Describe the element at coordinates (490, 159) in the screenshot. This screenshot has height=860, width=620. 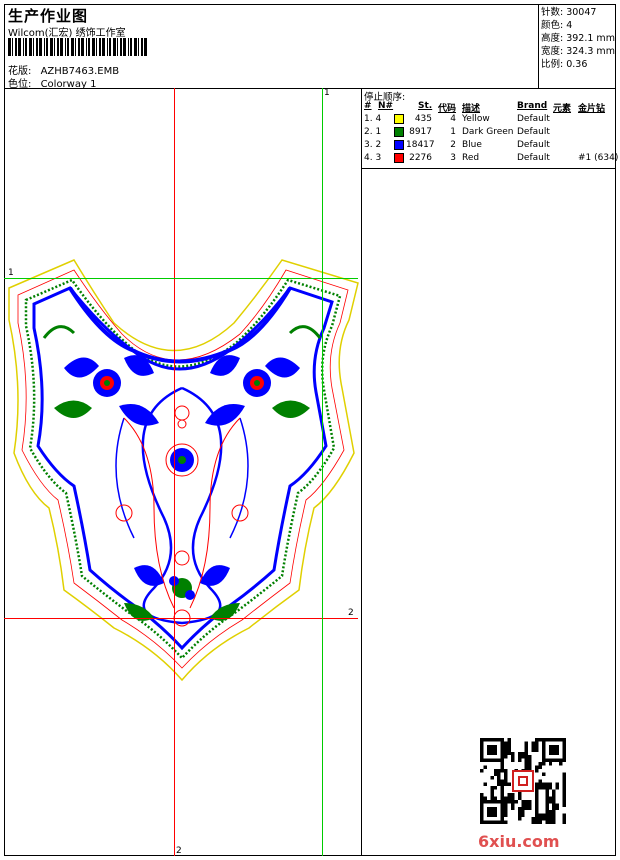
I see `stop-sequence-row: 4. 3 2276 3 Red Default #1 (634)` at that location.